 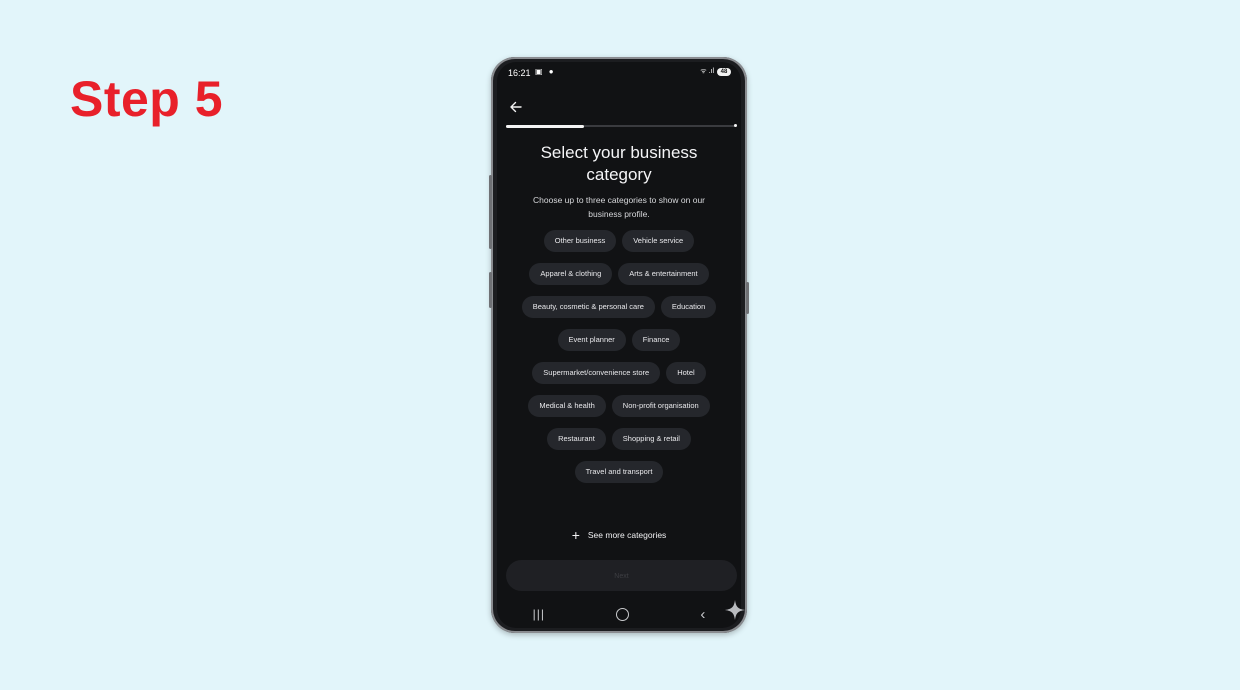 I want to click on category-row: Restaurant Shopping & retail, so click(x=619, y=439).